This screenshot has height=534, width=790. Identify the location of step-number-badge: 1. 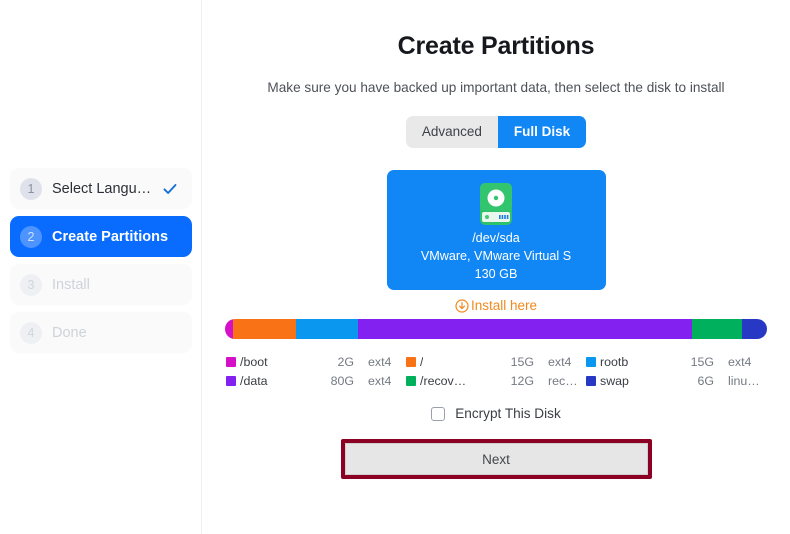
(31, 188).